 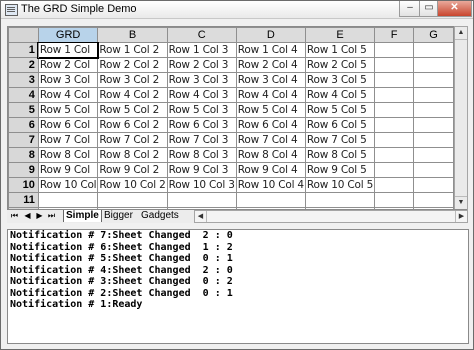 What do you see at coordinates (461, 216) in the screenshot?
I see `scroll-right-icon: ▶` at bounding box center [461, 216].